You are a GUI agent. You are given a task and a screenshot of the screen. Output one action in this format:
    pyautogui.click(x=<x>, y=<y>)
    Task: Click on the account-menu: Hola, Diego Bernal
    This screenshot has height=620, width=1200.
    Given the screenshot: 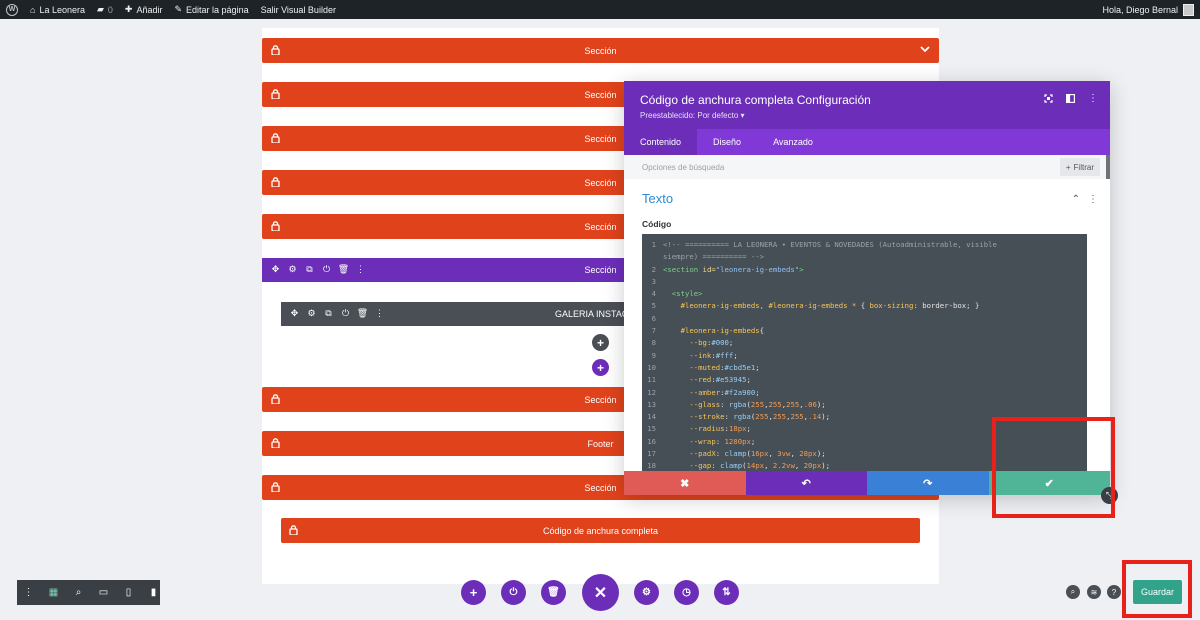 What is the action you would take?
    pyautogui.click(x=1148, y=9)
    